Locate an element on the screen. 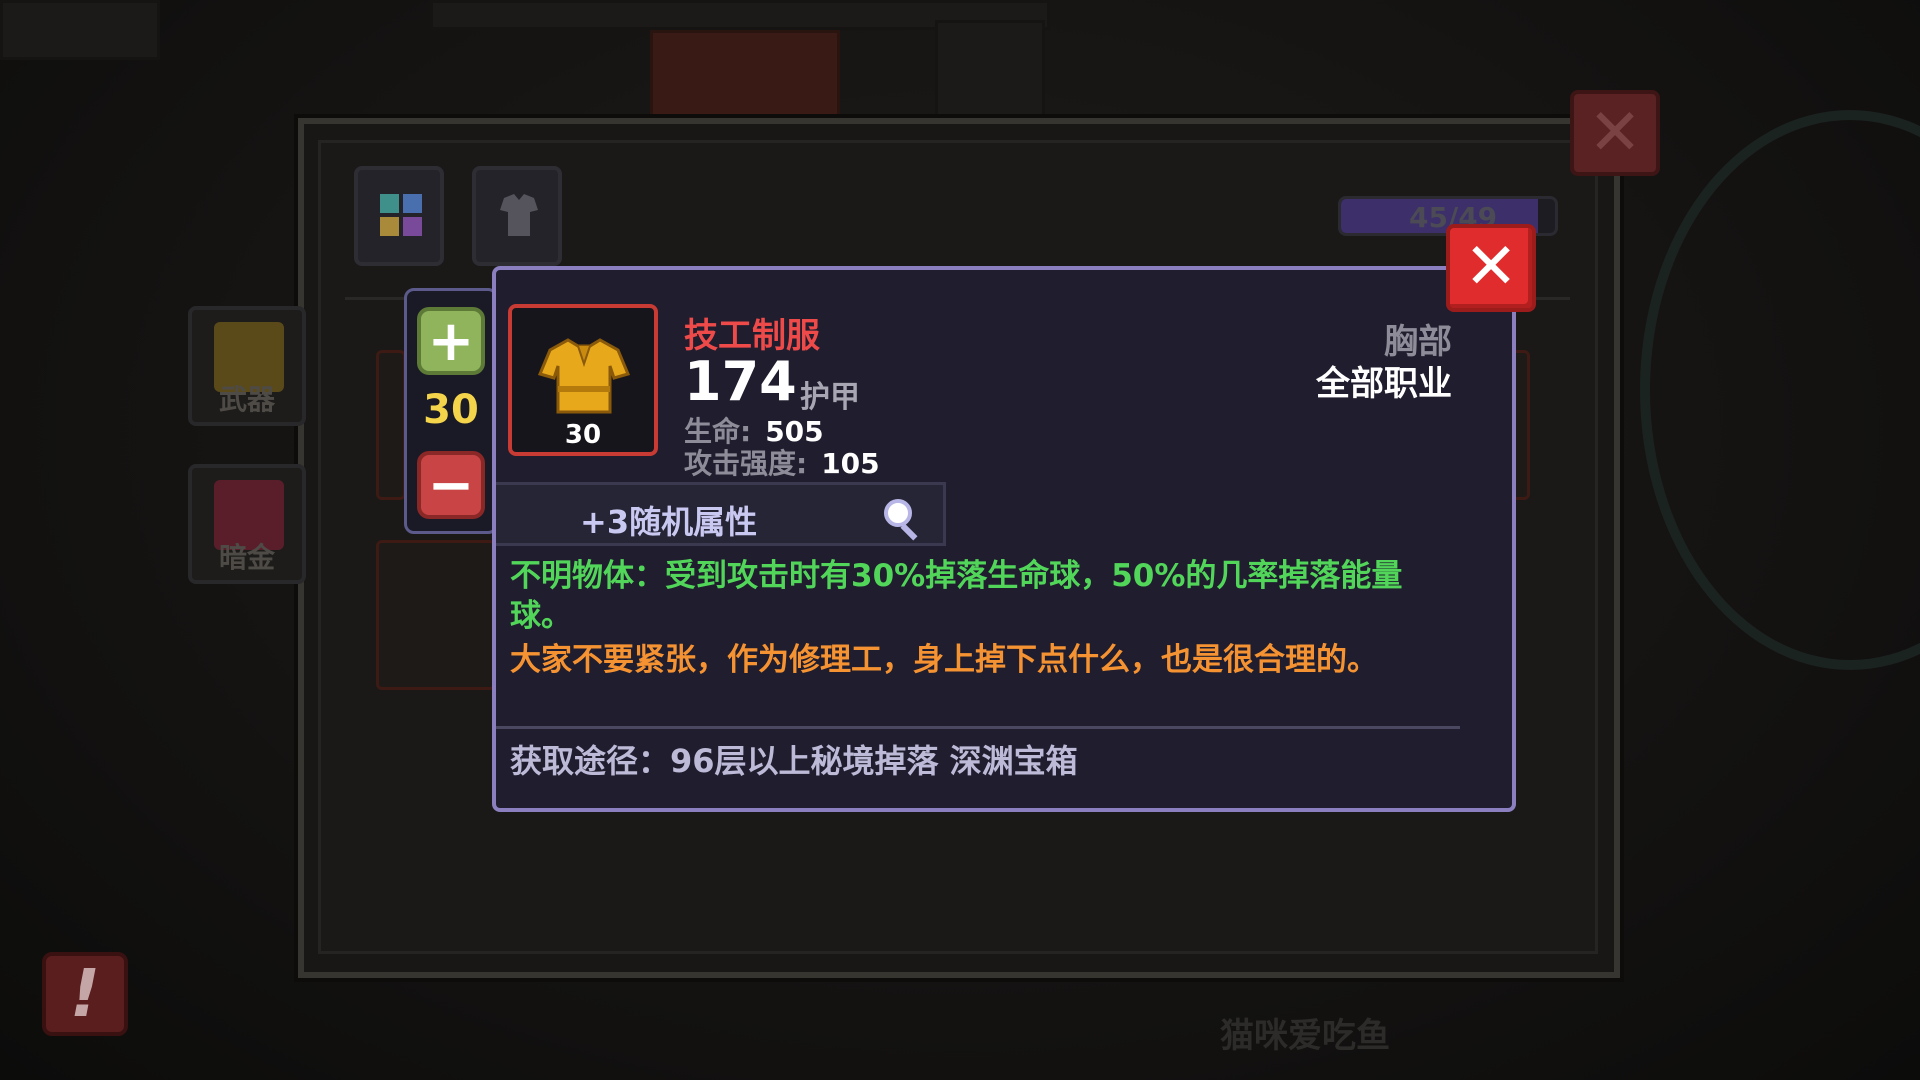 The height and width of the screenshot is (1080, 1920). dark-gold-slot: 暗金 is located at coordinates (247, 524).